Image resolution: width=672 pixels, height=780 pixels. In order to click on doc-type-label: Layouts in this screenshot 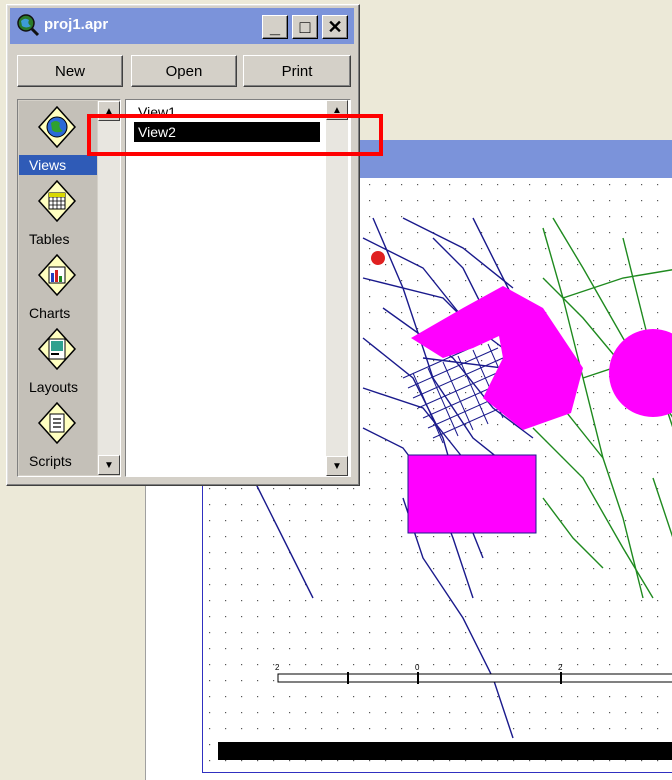, I will do `click(54, 387)`.